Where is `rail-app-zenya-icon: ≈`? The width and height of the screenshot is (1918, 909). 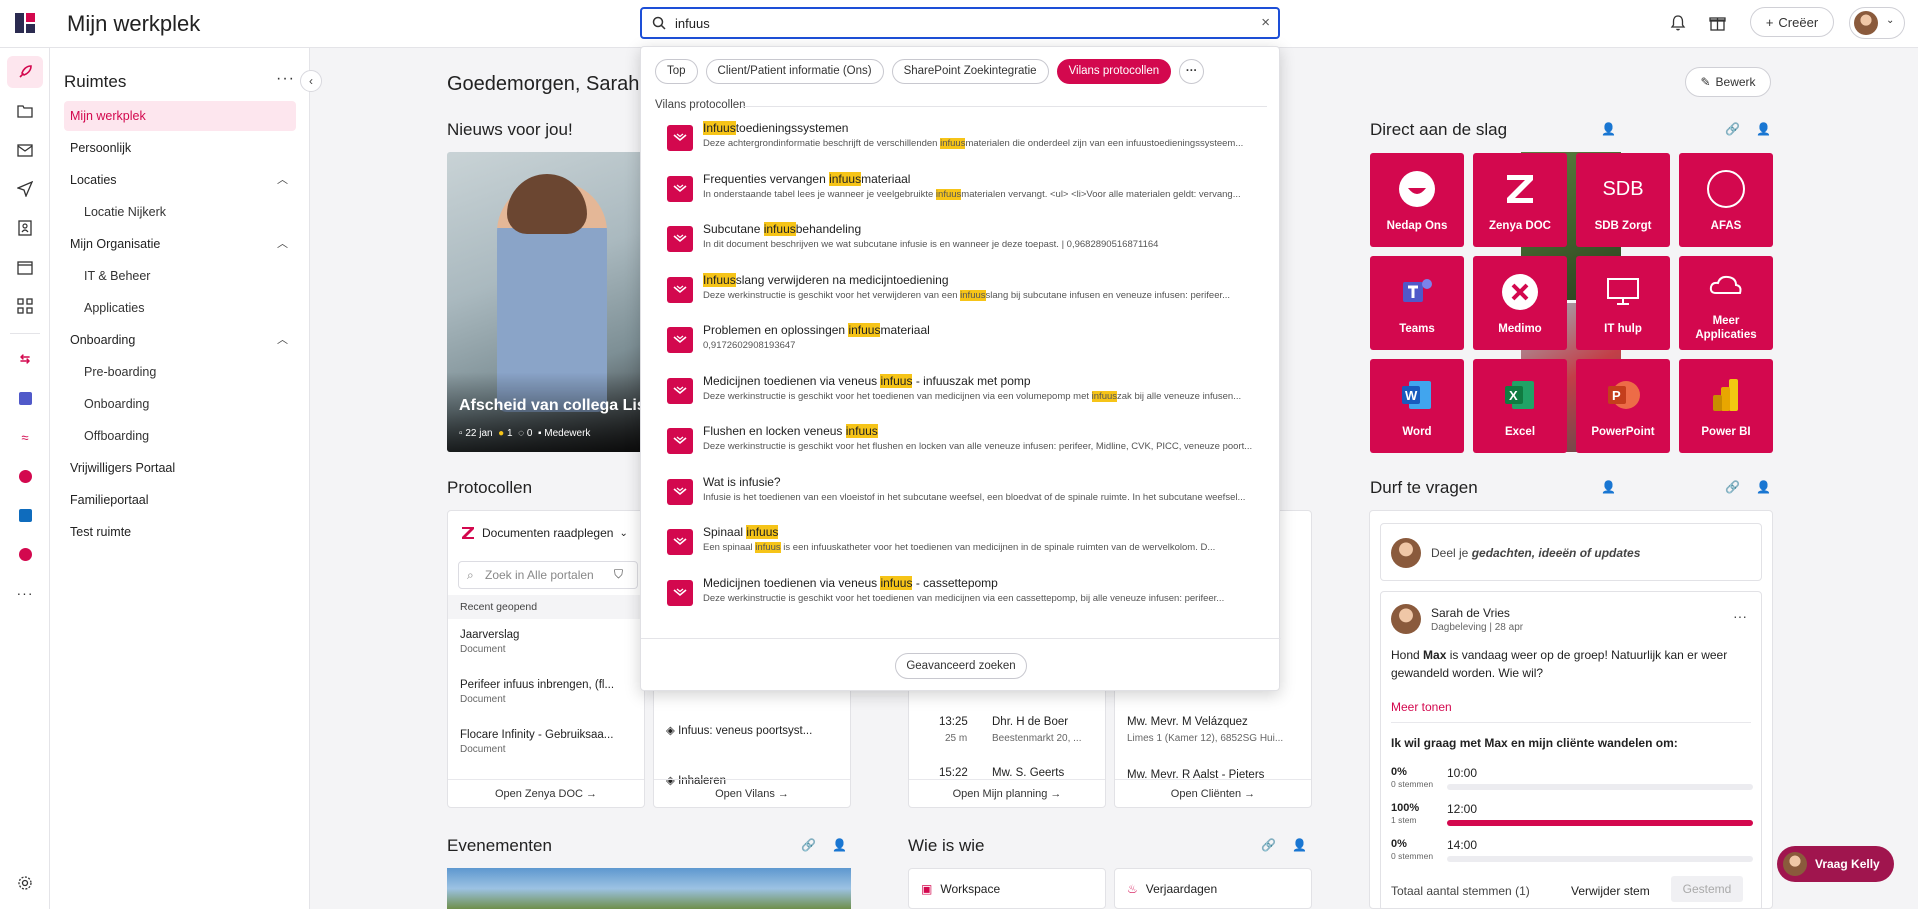 rail-app-zenya-icon: ≈ is located at coordinates (25, 437).